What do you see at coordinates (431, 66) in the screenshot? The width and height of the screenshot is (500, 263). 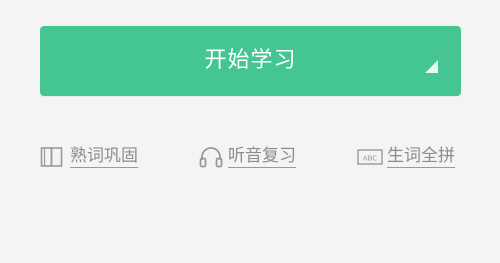 I see `triangle-corner-icon` at bounding box center [431, 66].